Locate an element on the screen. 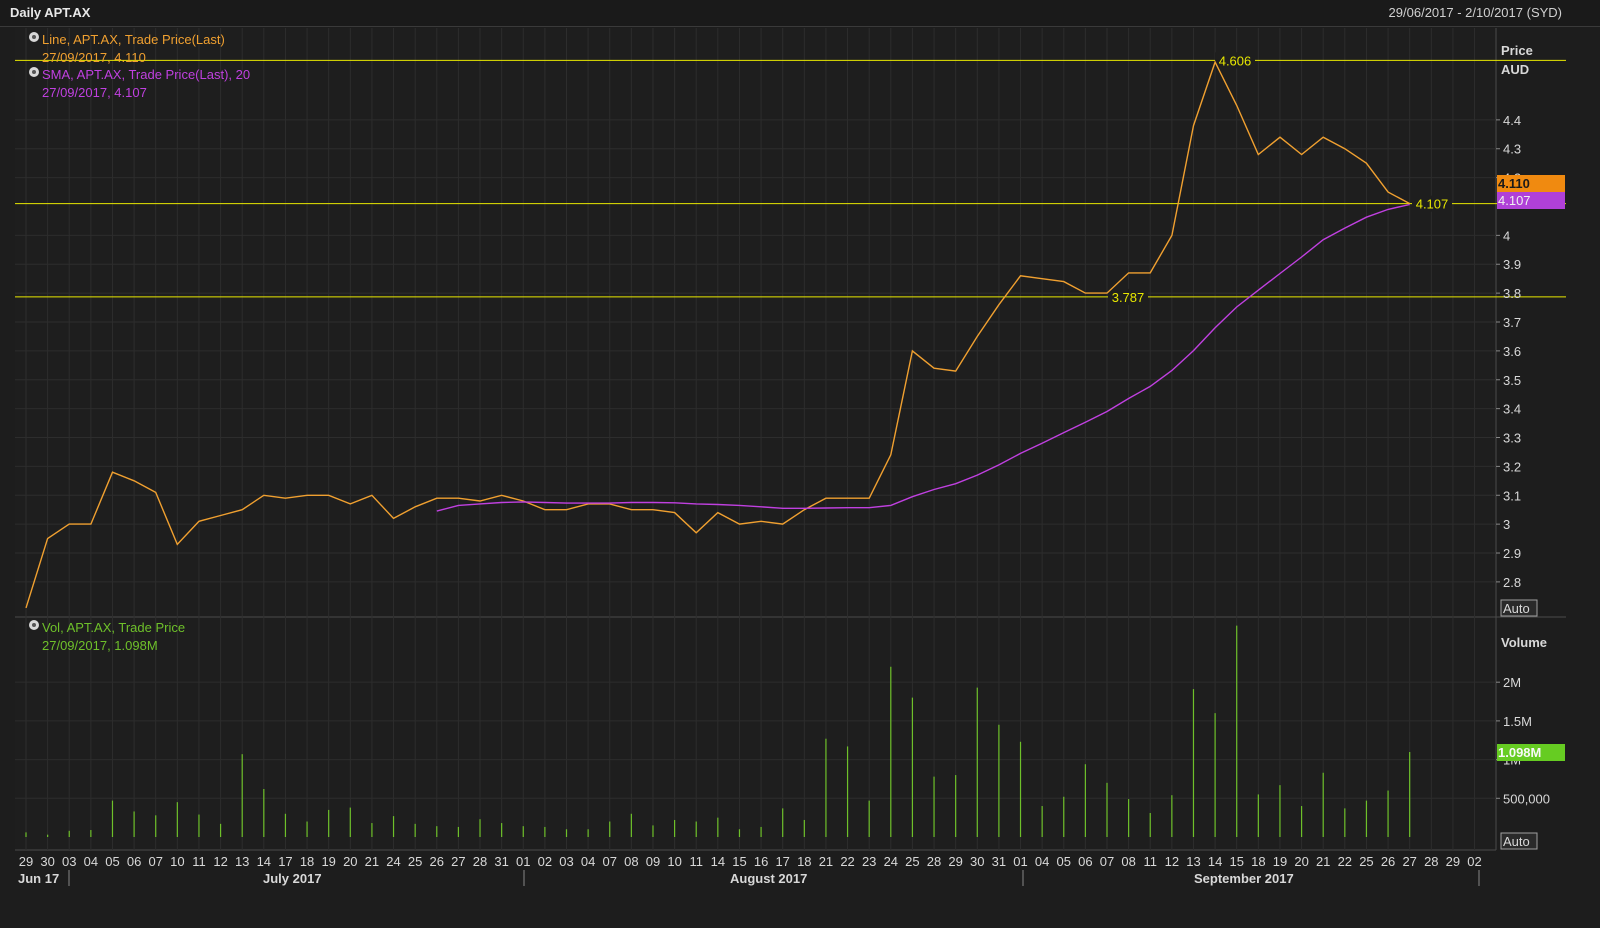  price-tick-label: 3.4 is located at coordinates (1512, 409).